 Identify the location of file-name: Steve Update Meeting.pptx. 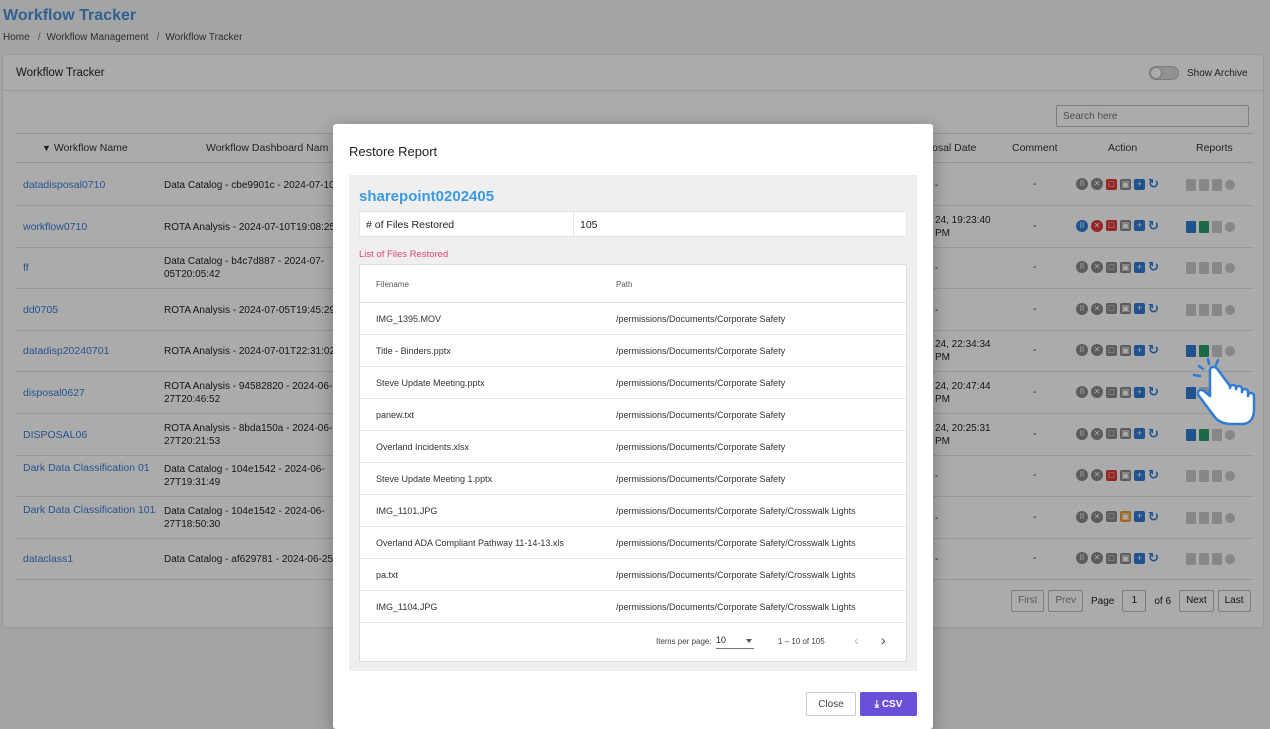
(430, 383).